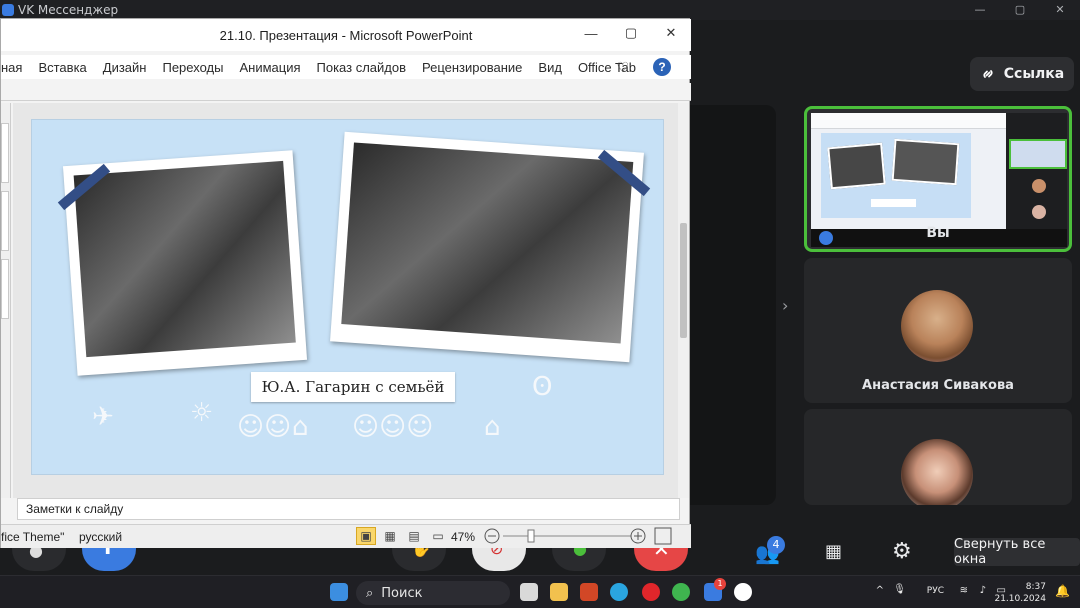 The width and height of the screenshot is (1080, 608). I want to click on chevron-up-icon: ^, so click(880, 590).